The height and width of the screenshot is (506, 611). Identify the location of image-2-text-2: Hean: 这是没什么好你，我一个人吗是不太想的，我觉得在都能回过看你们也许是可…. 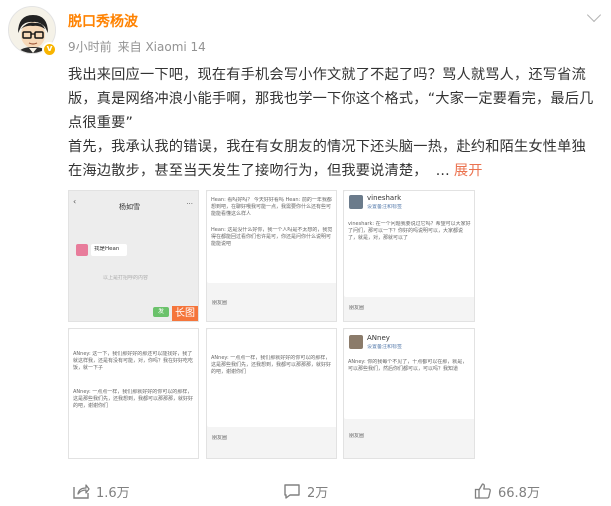
(272, 237).